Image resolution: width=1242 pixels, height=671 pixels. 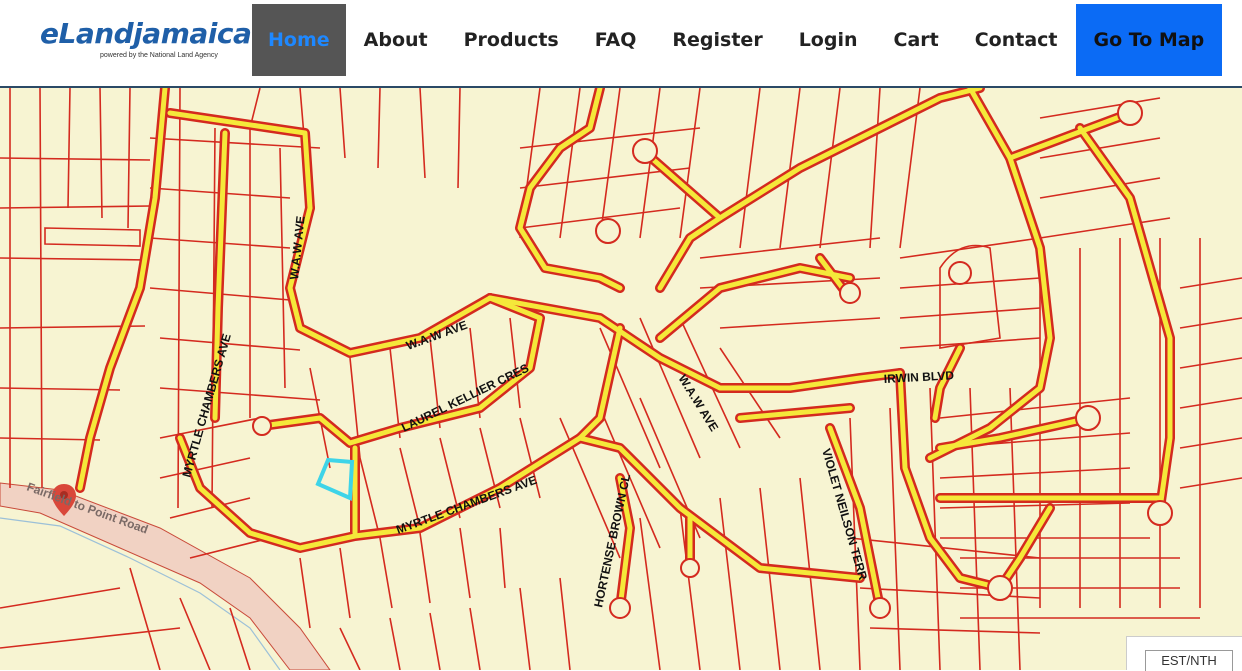 I want to click on nav-about: About, so click(x=396, y=40).